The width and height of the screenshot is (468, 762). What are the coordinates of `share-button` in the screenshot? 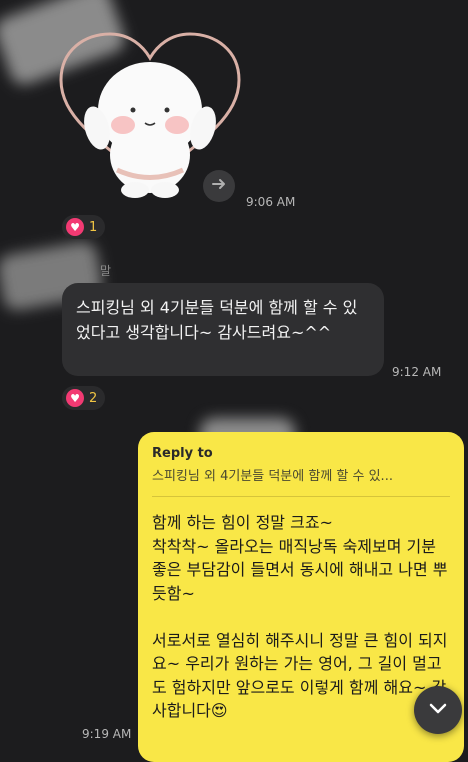 It's located at (219, 186).